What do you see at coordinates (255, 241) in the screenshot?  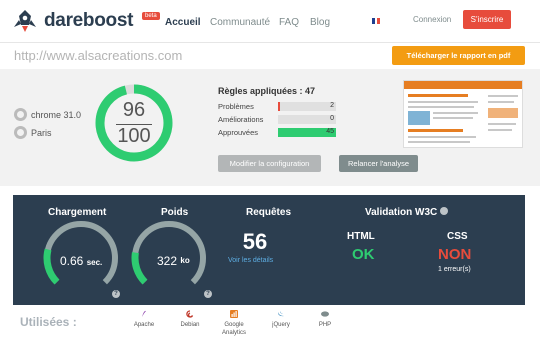 I see `requests-count: 56` at bounding box center [255, 241].